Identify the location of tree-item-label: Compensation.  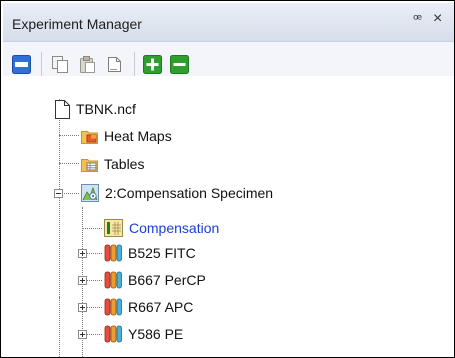
(174, 228).